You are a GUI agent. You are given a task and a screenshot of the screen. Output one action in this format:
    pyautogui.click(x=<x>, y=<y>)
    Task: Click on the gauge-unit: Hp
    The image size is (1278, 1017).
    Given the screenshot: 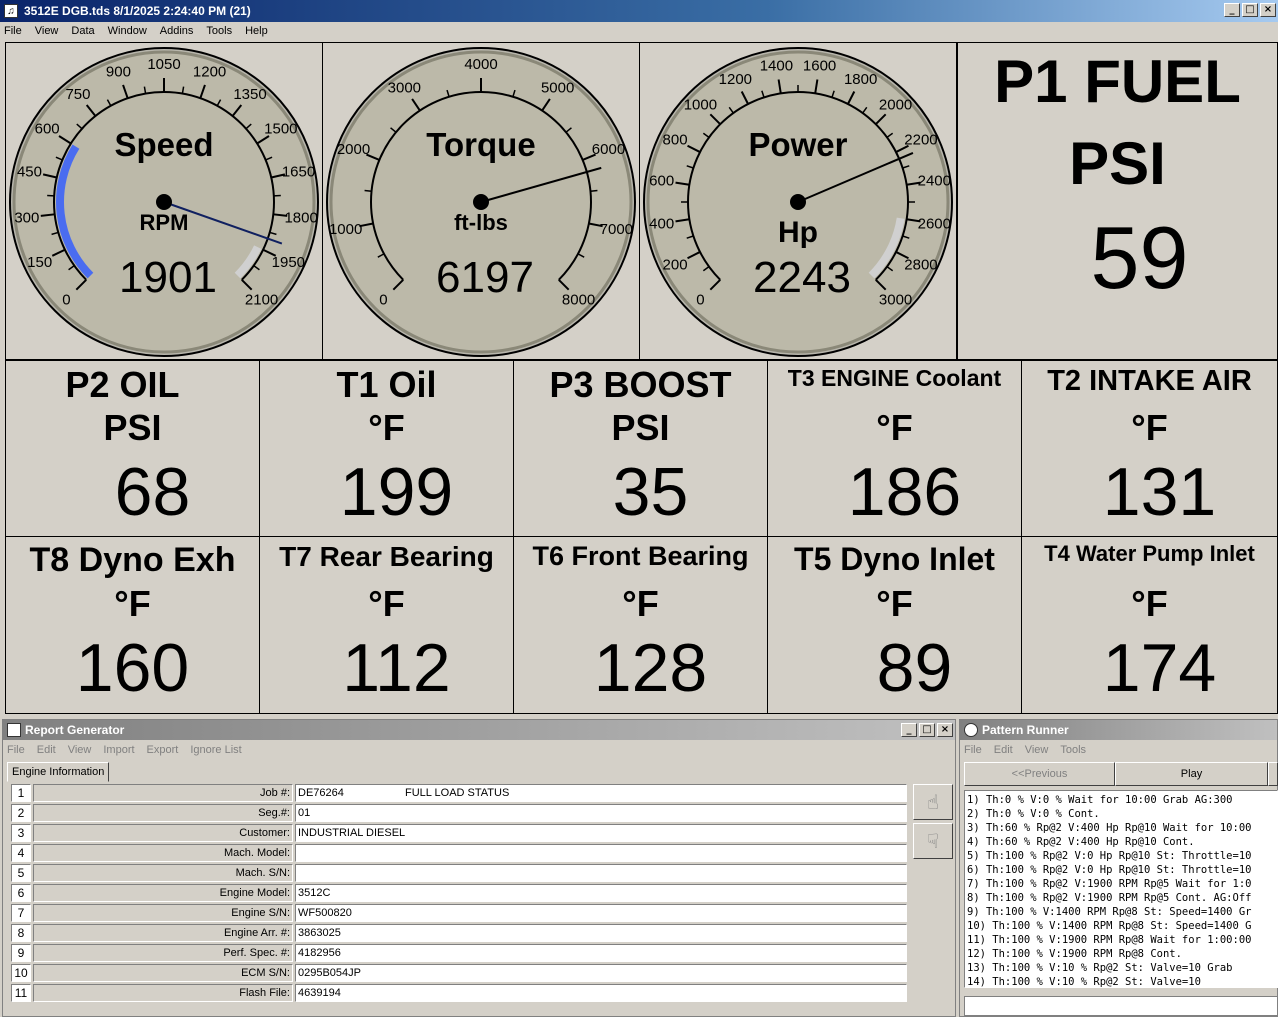 What is the action you would take?
    pyautogui.click(x=798, y=232)
    